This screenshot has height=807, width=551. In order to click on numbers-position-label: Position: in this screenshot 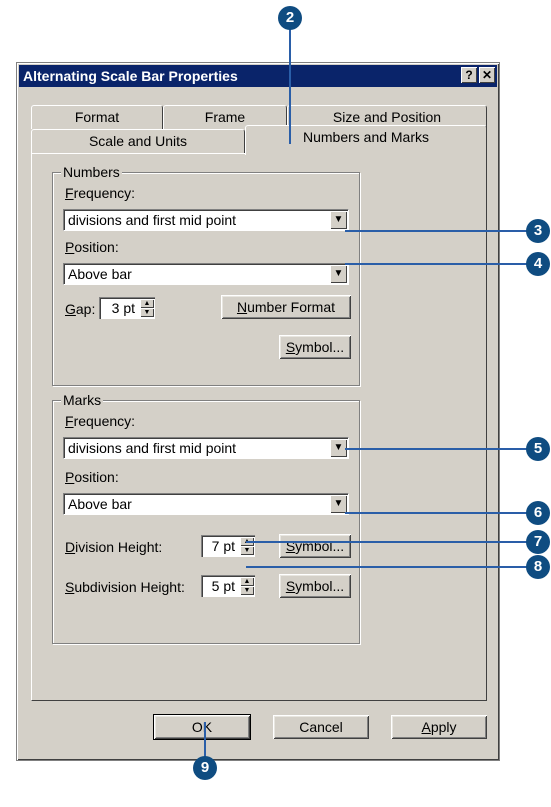, I will do `click(92, 247)`.